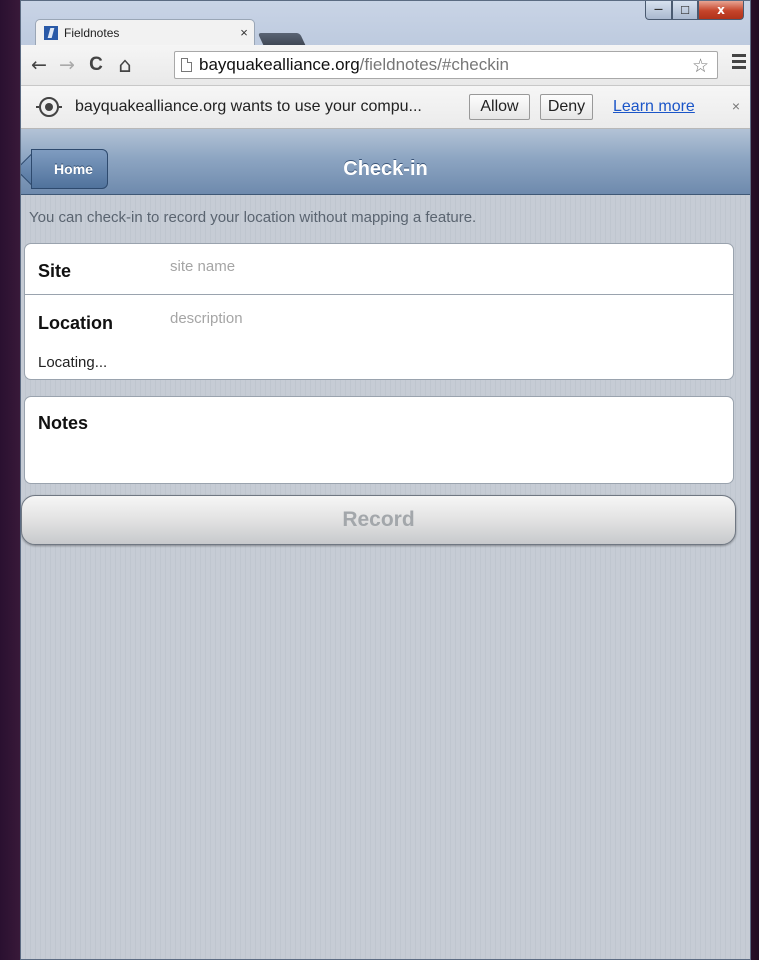 The image size is (759, 960). I want to click on page-title: Check-in, so click(385, 169).